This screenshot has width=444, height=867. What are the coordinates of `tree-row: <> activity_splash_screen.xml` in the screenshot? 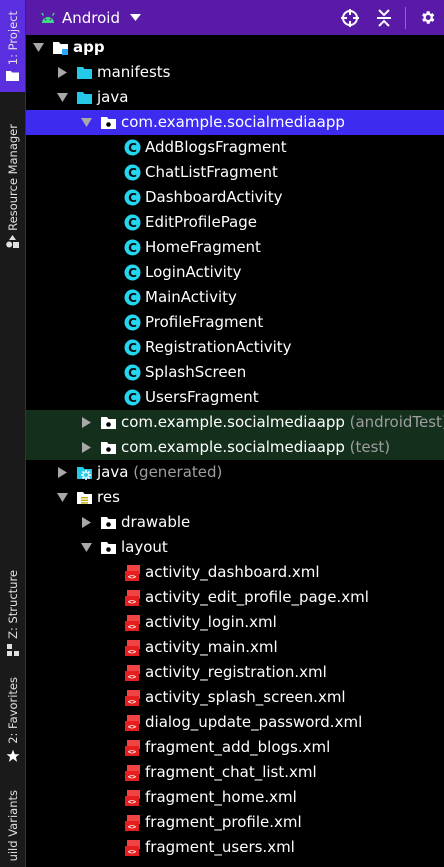 It's located at (235, 697).